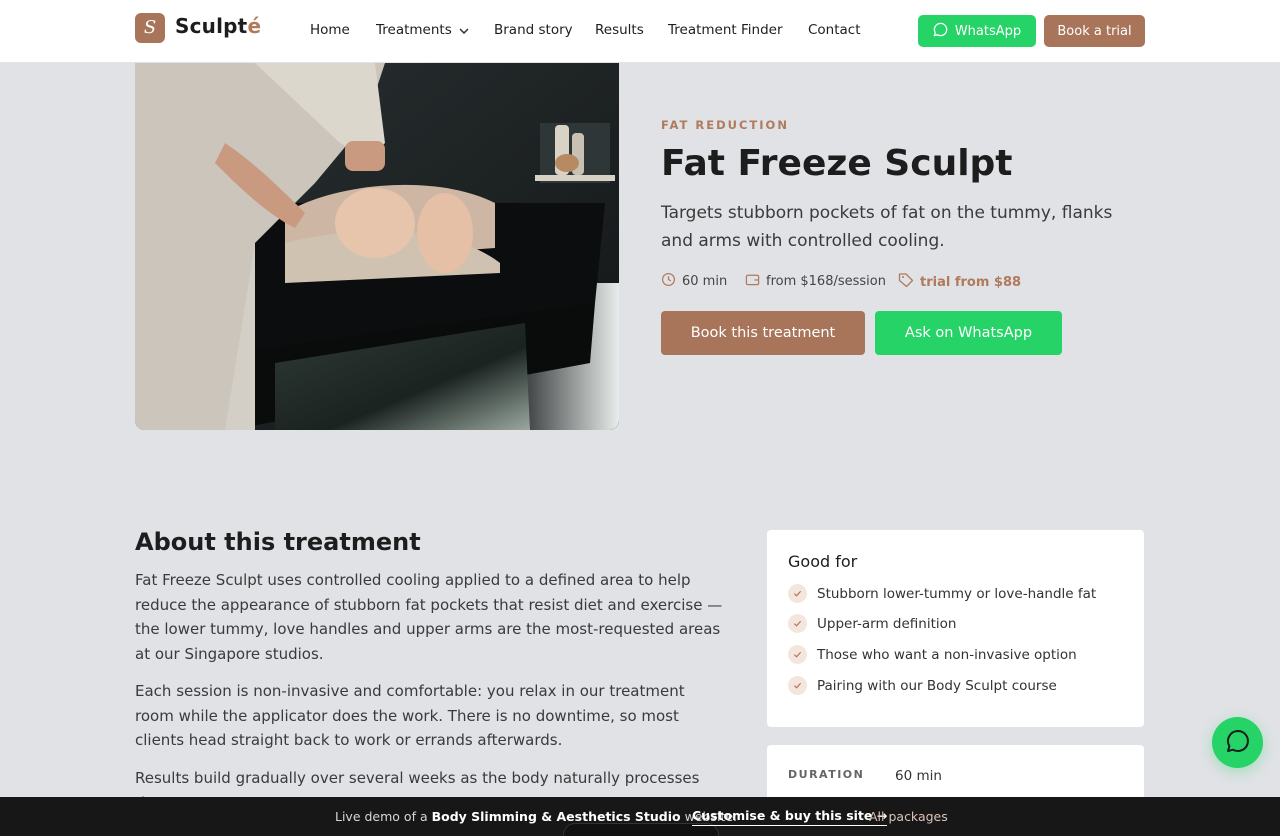  I want to click on nav-treatments: Treatments, so click(422, 30).